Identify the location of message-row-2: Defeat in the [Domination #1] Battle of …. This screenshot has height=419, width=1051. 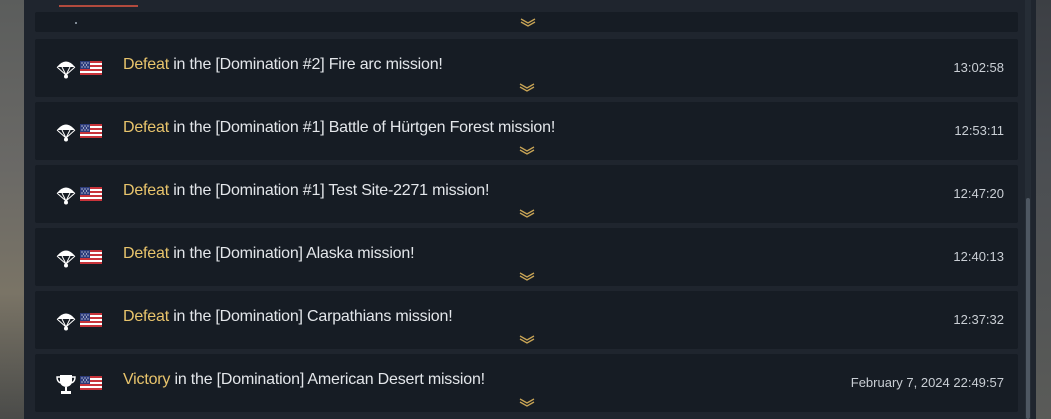
(526, 131).